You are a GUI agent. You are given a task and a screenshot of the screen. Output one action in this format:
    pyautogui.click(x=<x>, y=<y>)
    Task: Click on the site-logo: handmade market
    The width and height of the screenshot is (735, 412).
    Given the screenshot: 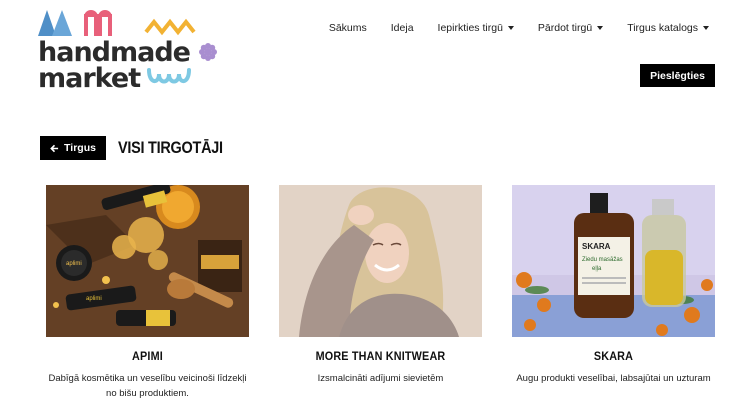 What is the action you would take?
    pyautogui.click(x=128, y=50)
    